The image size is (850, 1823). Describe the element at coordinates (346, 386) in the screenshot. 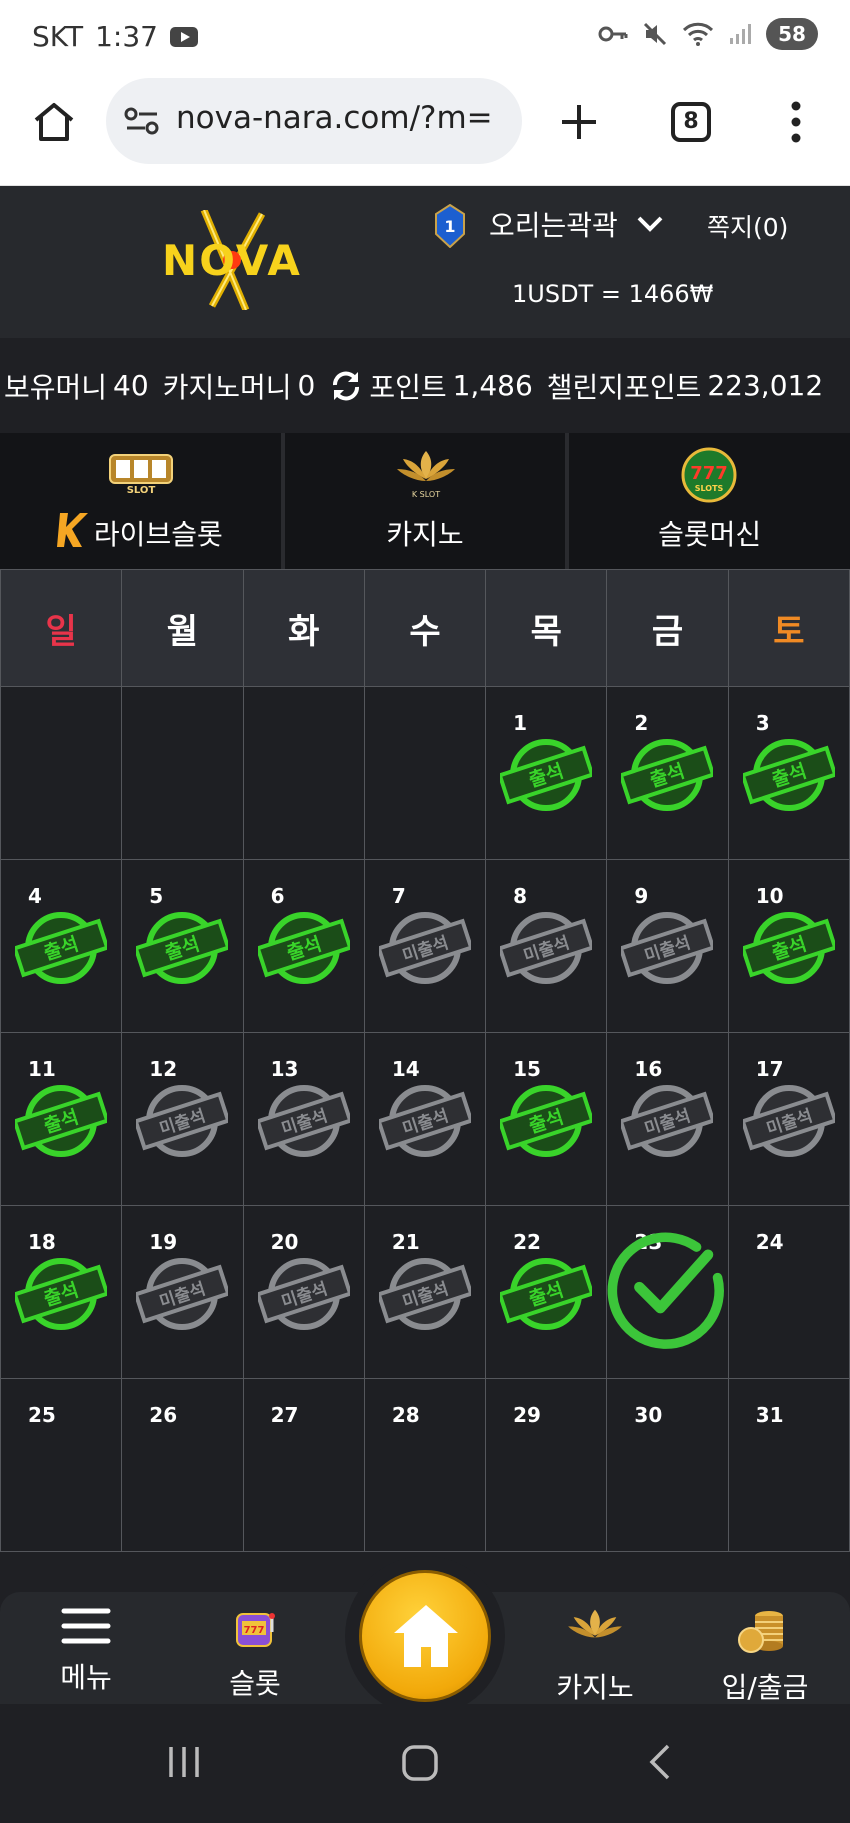

I see `refresh-icon` at that location.